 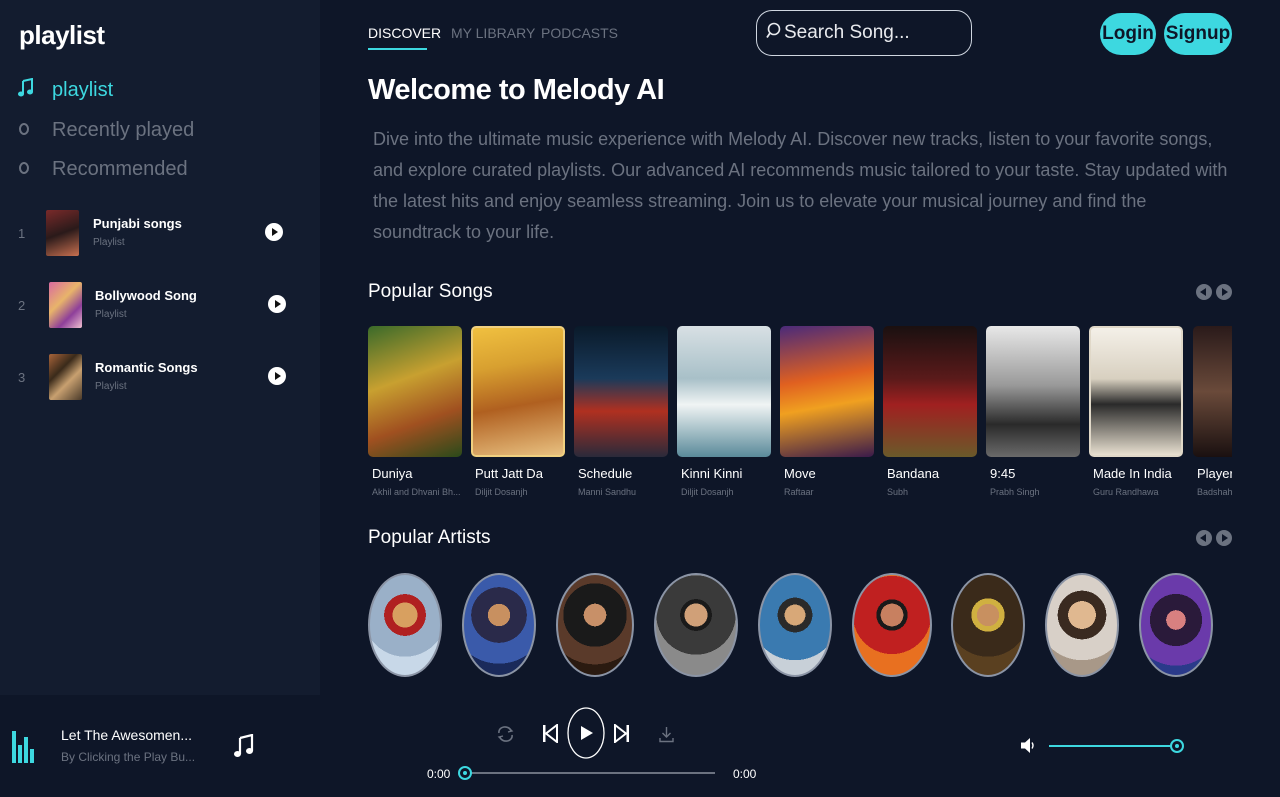 I want to click on song-name: Bandana, so click(x=913, y=473).